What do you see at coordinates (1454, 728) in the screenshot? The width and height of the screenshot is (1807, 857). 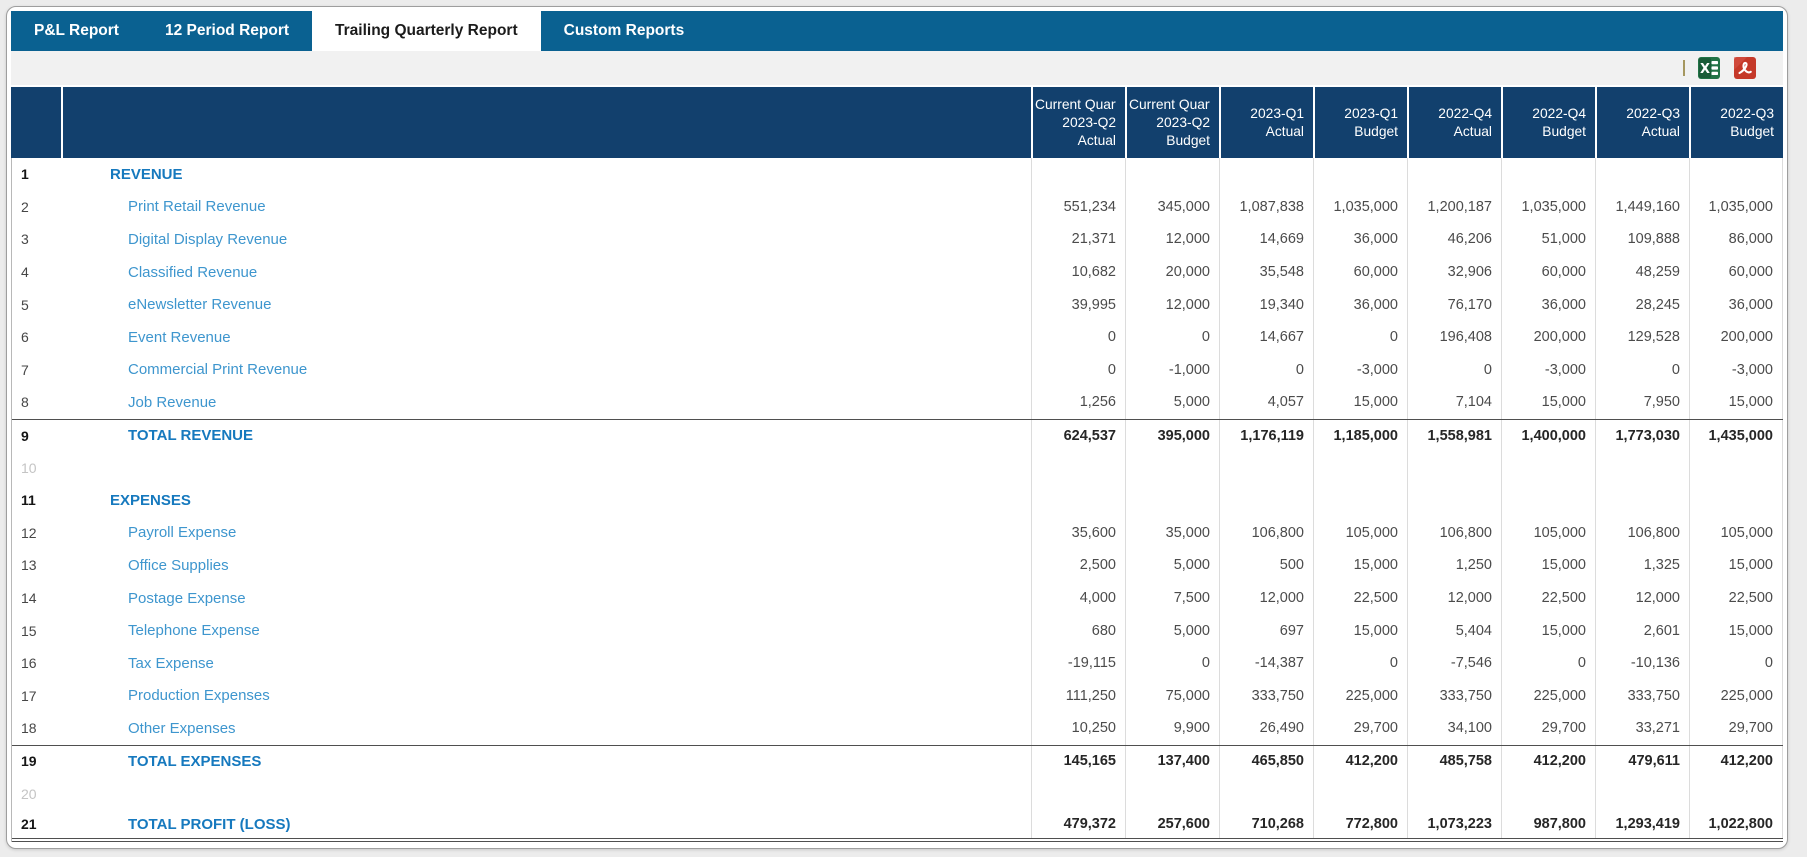 I see `cell-value: 34,100` at bounding box center [1454, 728].